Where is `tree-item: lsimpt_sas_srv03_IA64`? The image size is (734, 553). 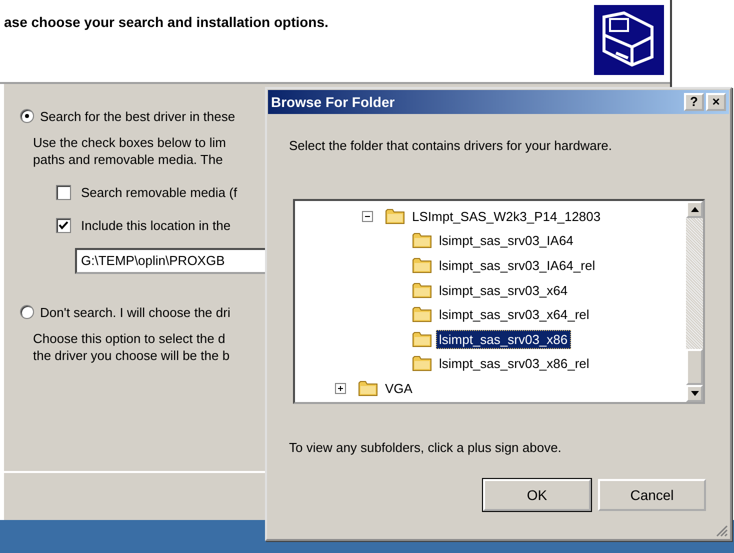 tree-item: lsimpt_sas_srv03_IA64 is located at coordinates (506, 240).